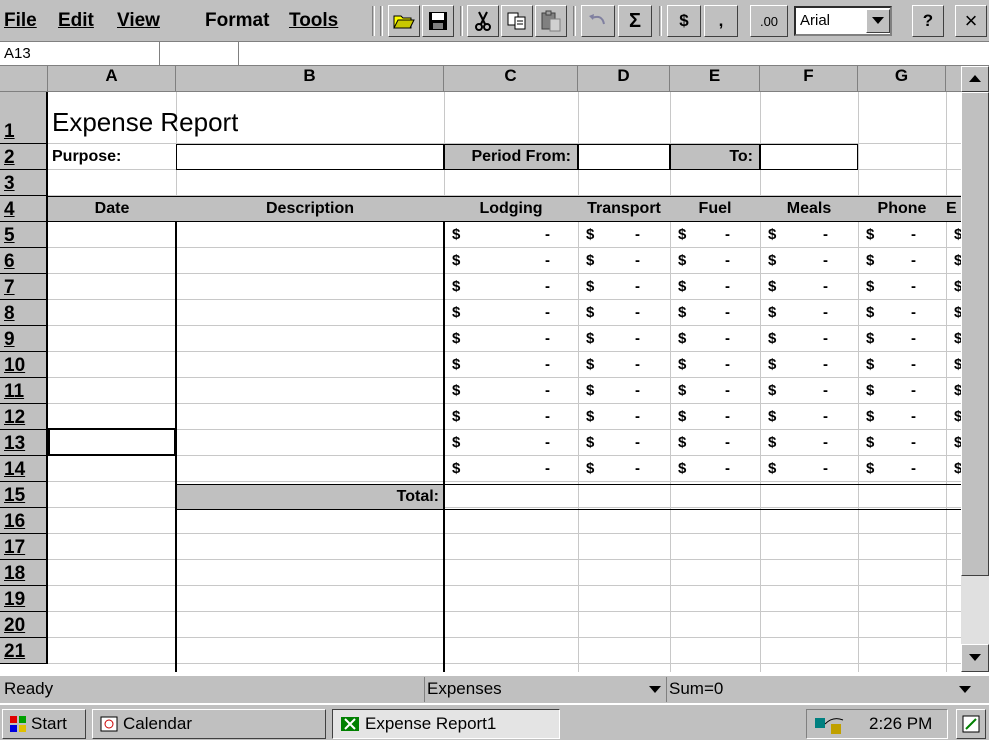  Describe the element at coordinates (24, 287) in the screenshot. I see `row-header-7: 7` at that location.